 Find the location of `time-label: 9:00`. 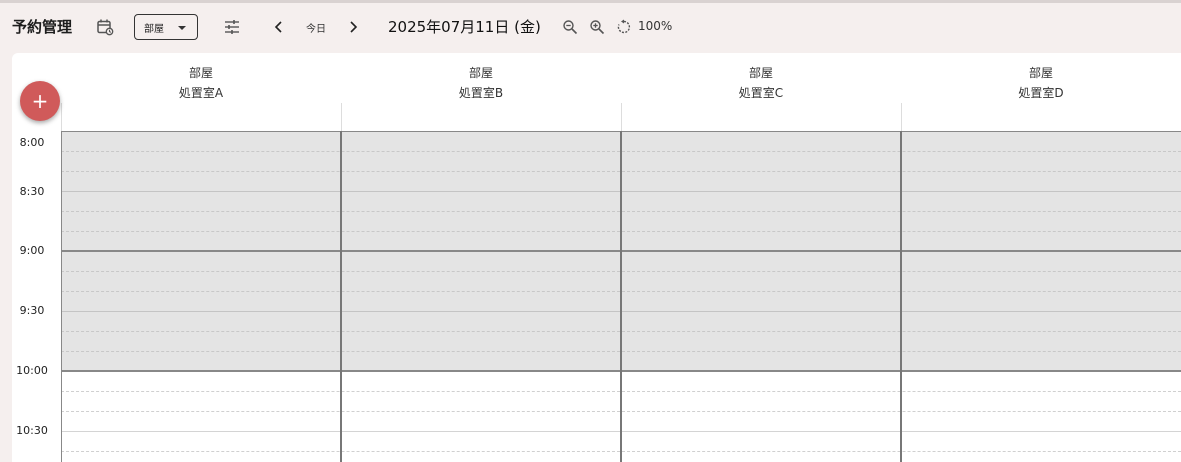

time-label: 9:00 is located at coordinates (32, 250).